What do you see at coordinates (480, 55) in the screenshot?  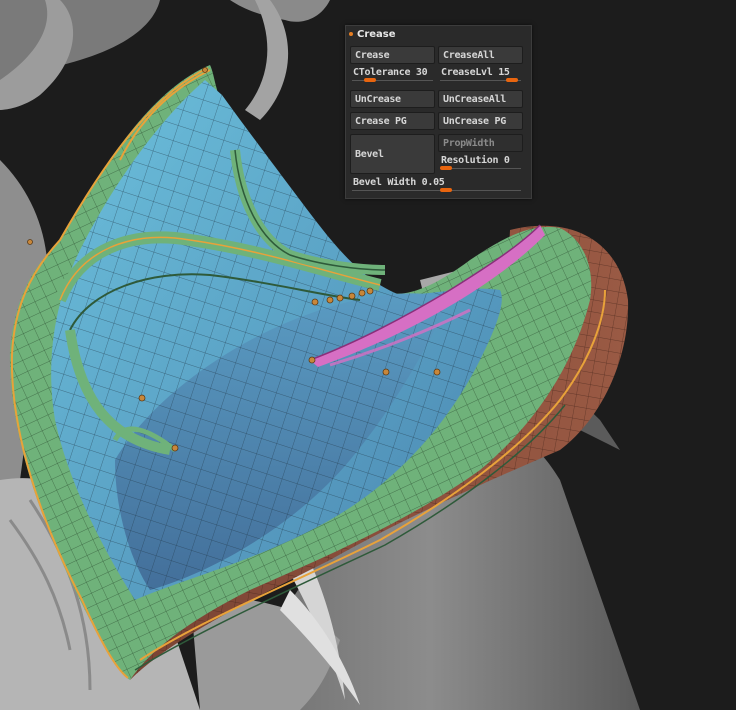 I see `crease-all-button: CreaseAll` at bounding box center [480, 55].